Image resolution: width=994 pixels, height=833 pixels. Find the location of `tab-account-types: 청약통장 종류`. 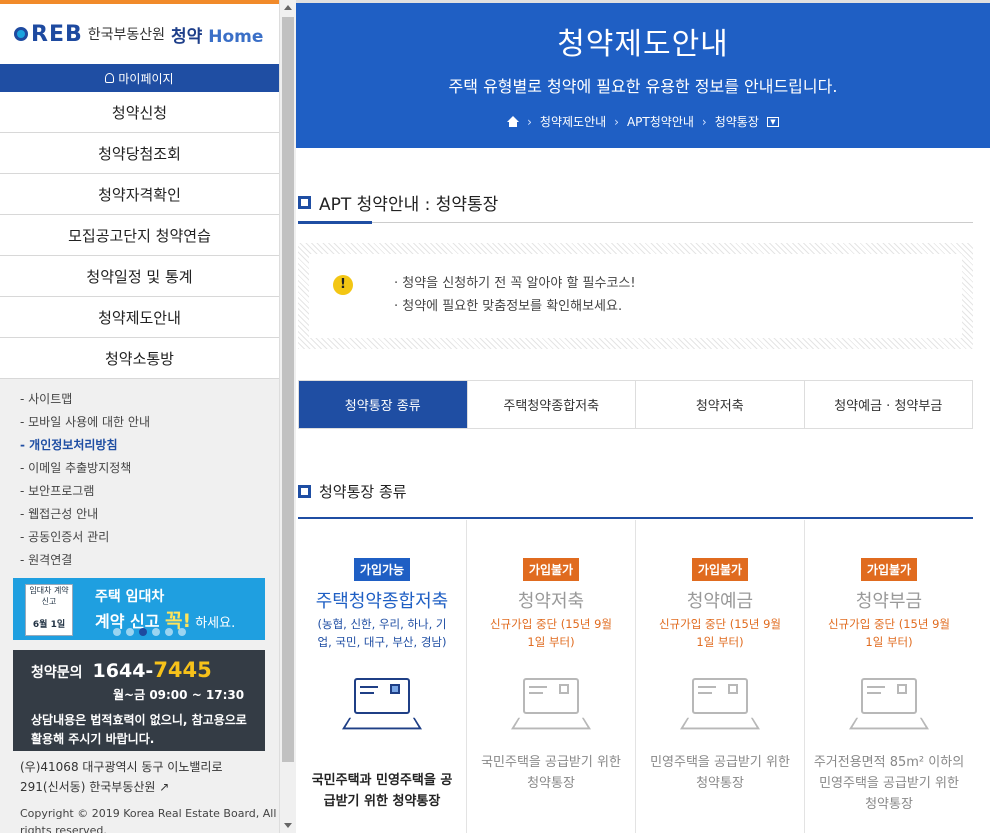

tab-account-types: 청약통장 종류 is located at coordinates (383, 404).